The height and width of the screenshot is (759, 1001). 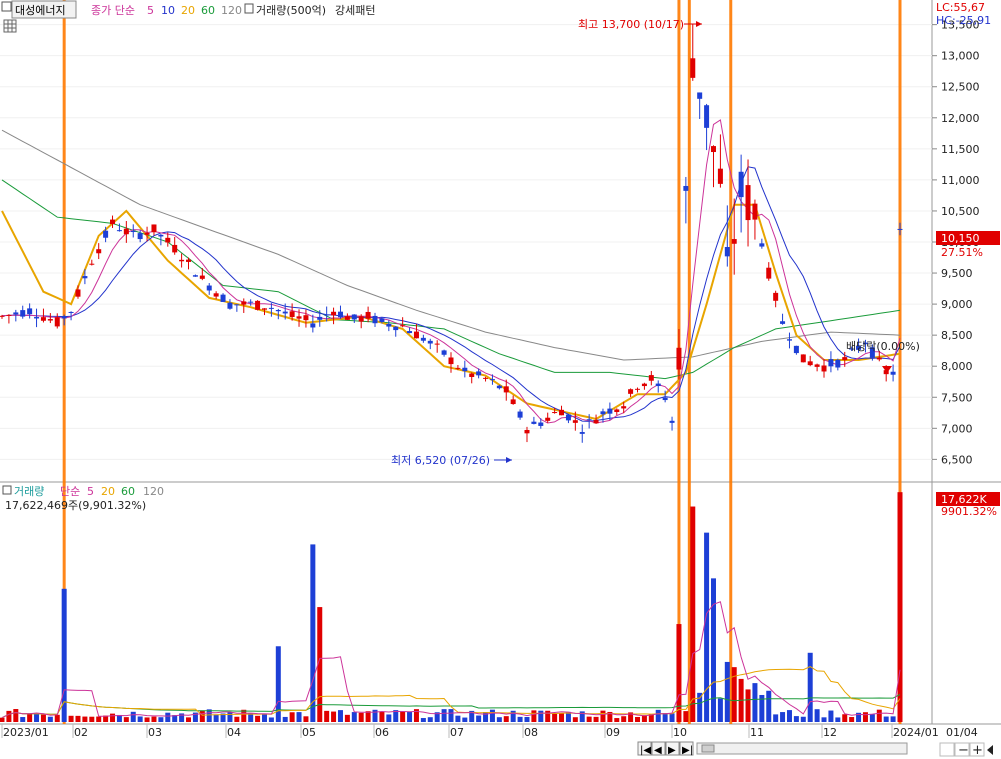 What do you see at coordinates (957, 428) in the screenshot?
I see `price-tick-label: 7,000` at bounding box center [957, 428].